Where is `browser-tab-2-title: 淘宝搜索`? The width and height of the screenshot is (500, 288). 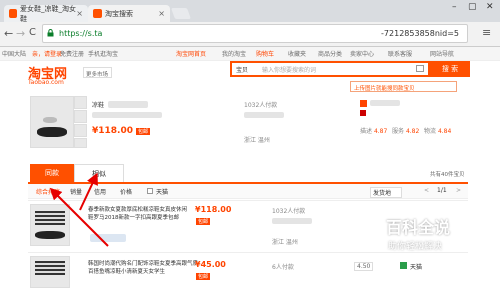 browser-tab-2-title: 淘宝搜索 is located at coordinates (119, 13).